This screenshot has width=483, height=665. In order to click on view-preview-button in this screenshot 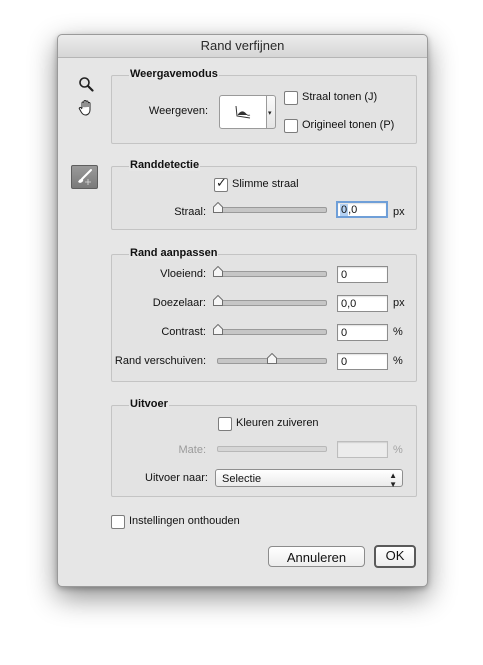, I will do `click(243, 112)`.